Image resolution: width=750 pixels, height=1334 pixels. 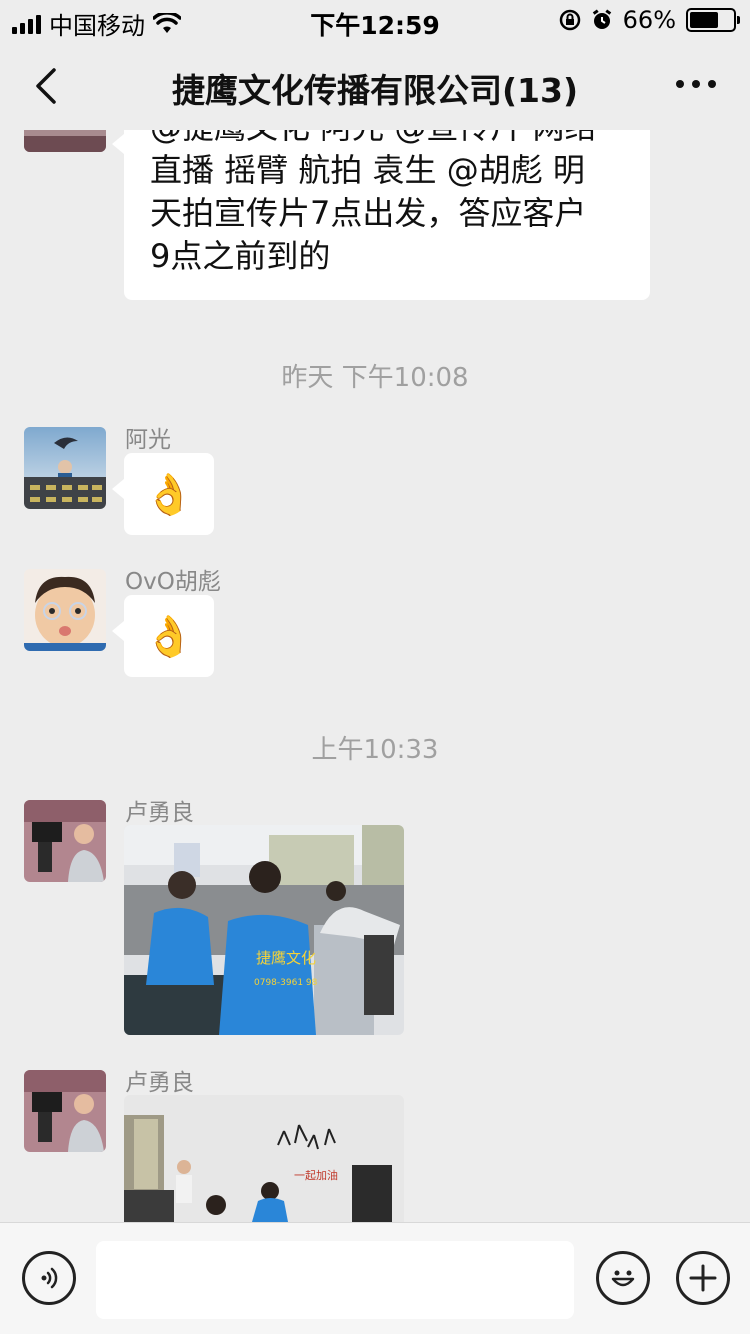 What do you see at coordinates (173, 582) in the screenshot?
I see `sender-name: OvO胡彪` at bounding box center [173, 582].